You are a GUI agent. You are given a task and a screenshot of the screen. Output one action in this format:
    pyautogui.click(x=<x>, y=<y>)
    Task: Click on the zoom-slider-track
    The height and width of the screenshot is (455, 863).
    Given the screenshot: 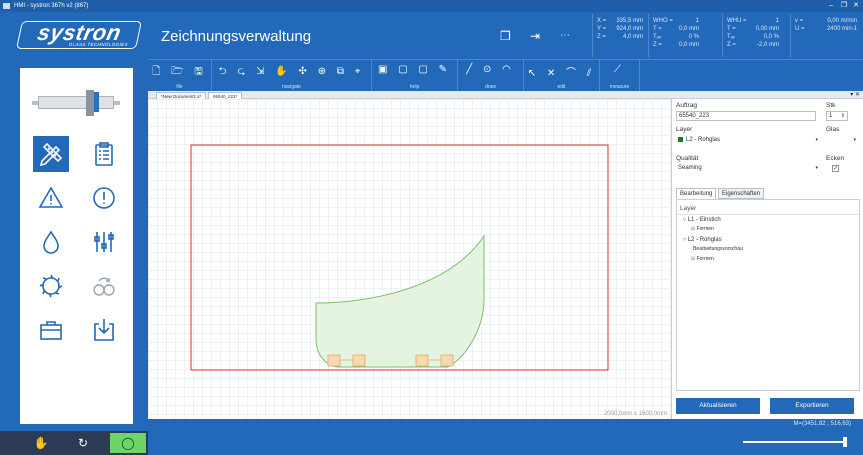 What is the action you would take?
    pyautogui.click(x=794, y=442)
    